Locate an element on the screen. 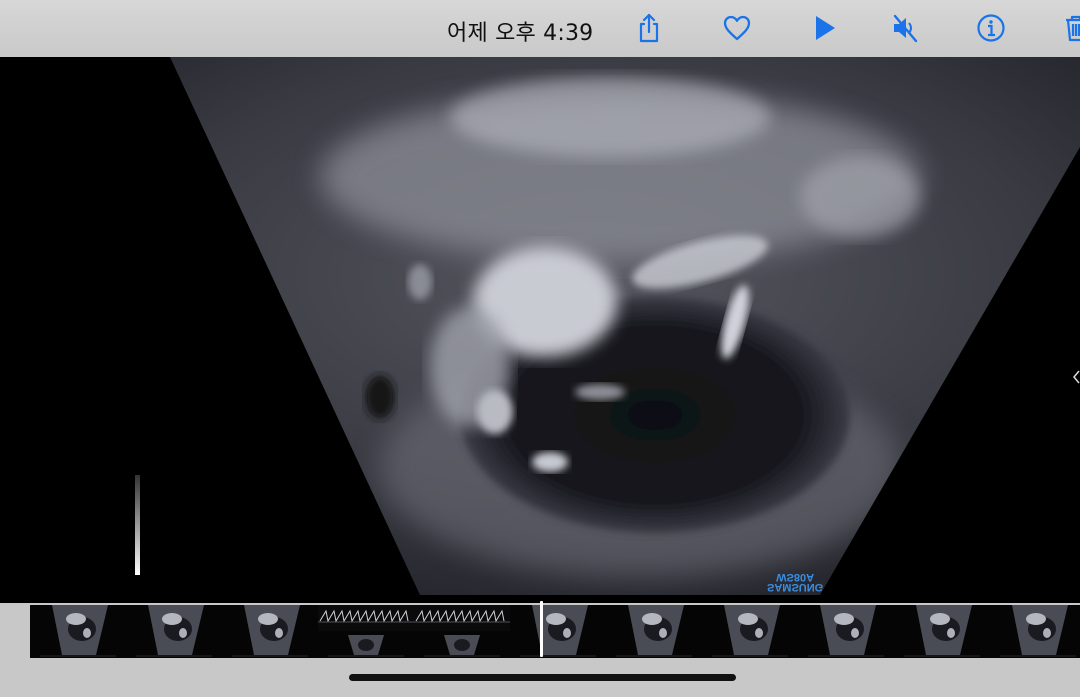  watermark-brand: SAMSUNG is located at coordinates (795, 587).